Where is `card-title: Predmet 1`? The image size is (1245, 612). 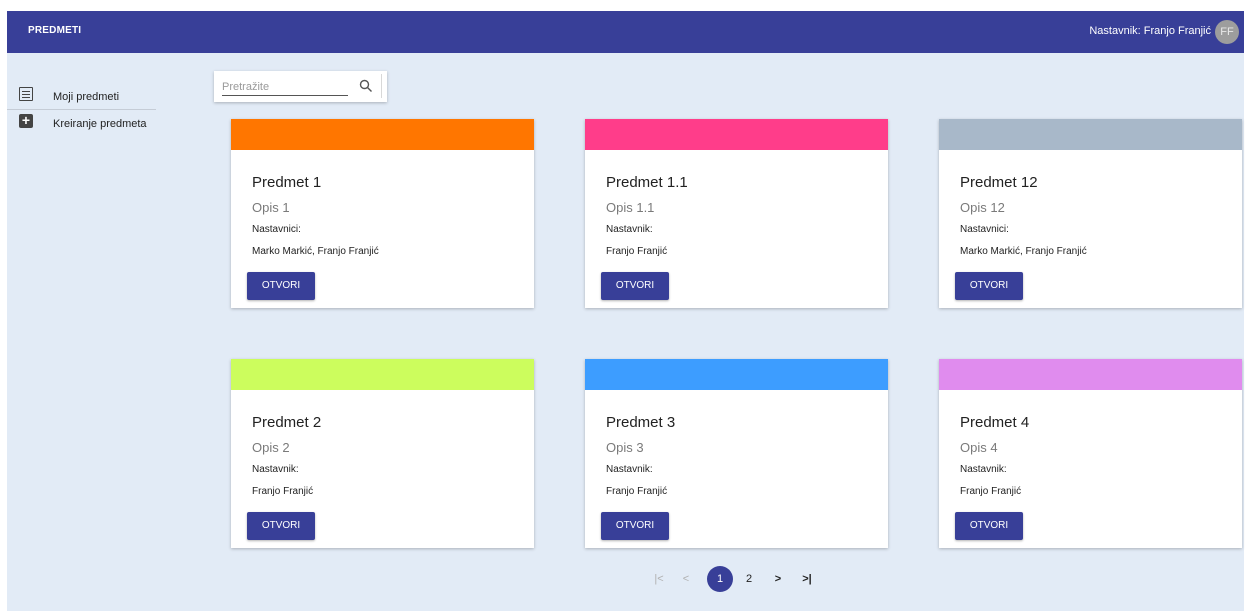
card-title: Predmet 1 is located at coordinates (287, 182).